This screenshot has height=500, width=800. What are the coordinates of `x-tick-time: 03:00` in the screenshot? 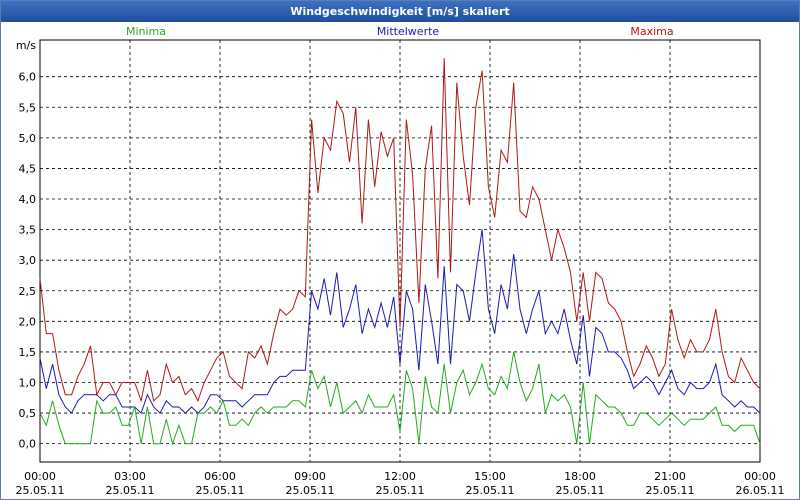 It's located at (130, 476).